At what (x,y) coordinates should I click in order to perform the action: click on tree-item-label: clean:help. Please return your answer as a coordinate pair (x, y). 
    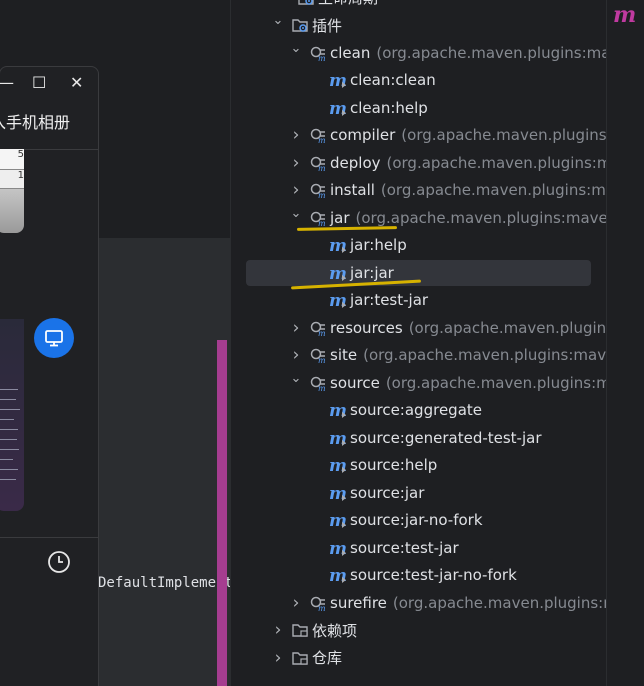
    Looking at the image, I should click on (389, 107).